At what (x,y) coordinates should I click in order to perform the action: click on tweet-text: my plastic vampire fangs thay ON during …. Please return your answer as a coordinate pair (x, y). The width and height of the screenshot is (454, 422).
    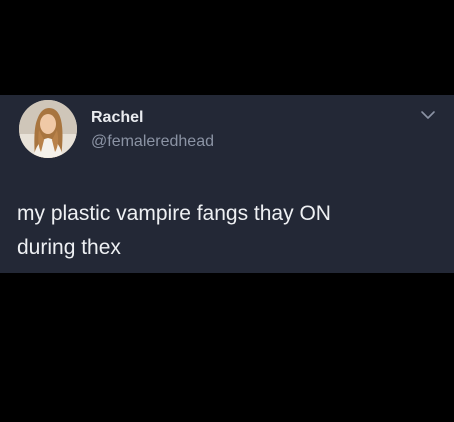
    Looking at the image, I should click on (174, 230).